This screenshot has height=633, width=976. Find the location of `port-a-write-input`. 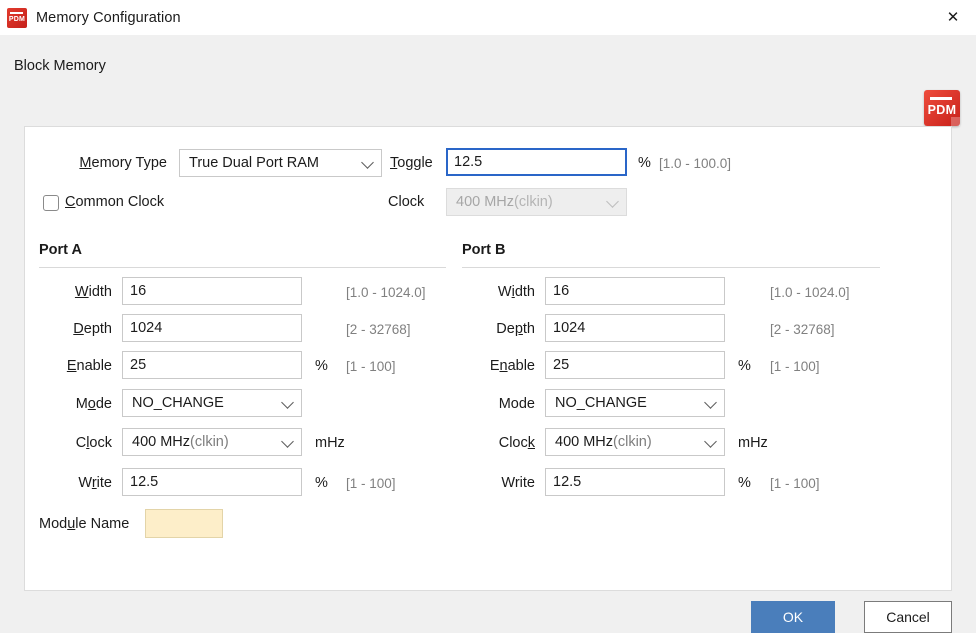

port-a-write-input is located at coordinates (212, 482).